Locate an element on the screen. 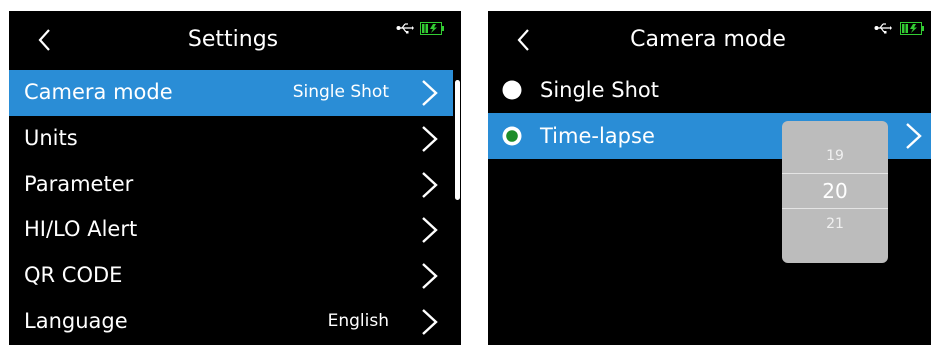 This screenshot has width=931, height=345. settings-item-camera-mode: Camera mode Single Shot is located at coordinates (231, 93).